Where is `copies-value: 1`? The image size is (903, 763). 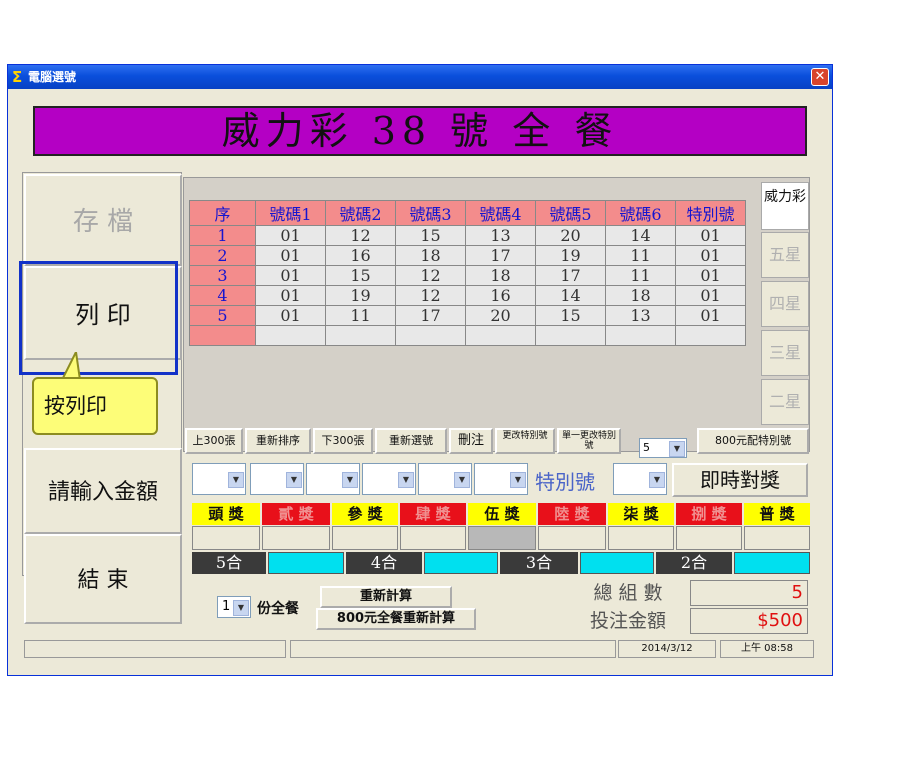 copies-value: 1 is located at coordinates (226, 606).